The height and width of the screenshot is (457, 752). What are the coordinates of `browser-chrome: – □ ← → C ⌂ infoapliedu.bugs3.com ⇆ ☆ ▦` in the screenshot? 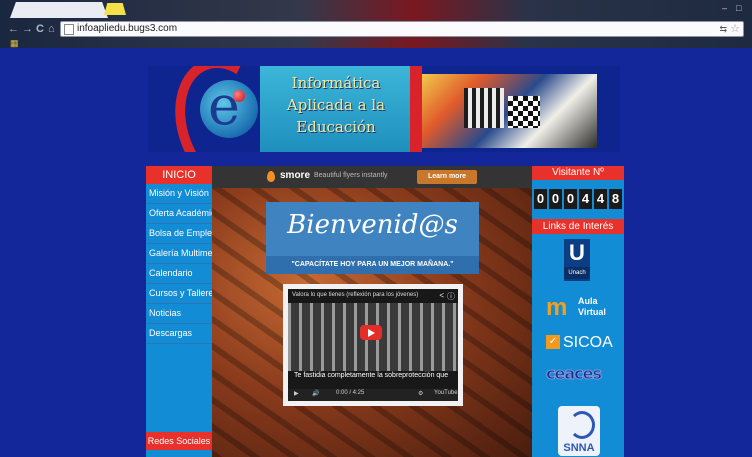 It's located at (376, 24).